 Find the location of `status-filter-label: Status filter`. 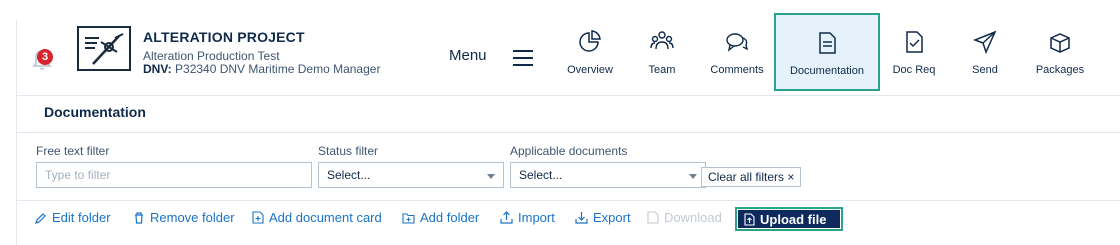

status-filter-label: Status filter is located at coordinates (348, 151).